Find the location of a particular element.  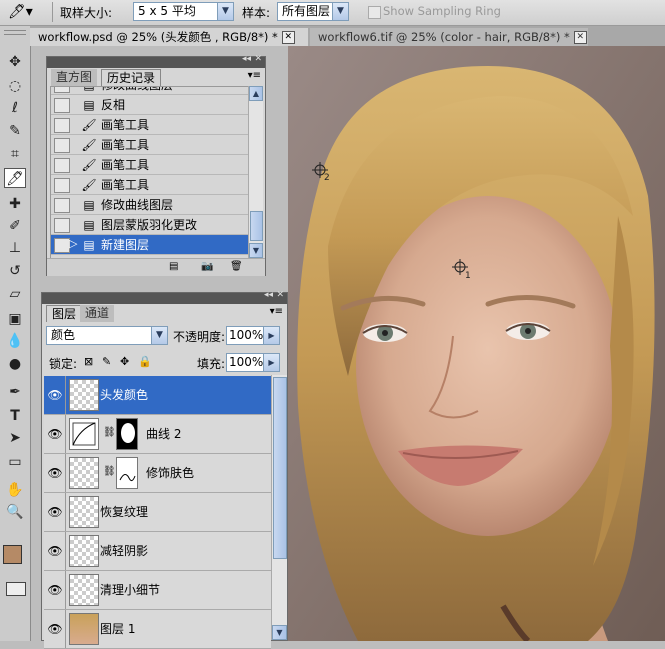

toolbox-grip is located at coordinates (15, 32).